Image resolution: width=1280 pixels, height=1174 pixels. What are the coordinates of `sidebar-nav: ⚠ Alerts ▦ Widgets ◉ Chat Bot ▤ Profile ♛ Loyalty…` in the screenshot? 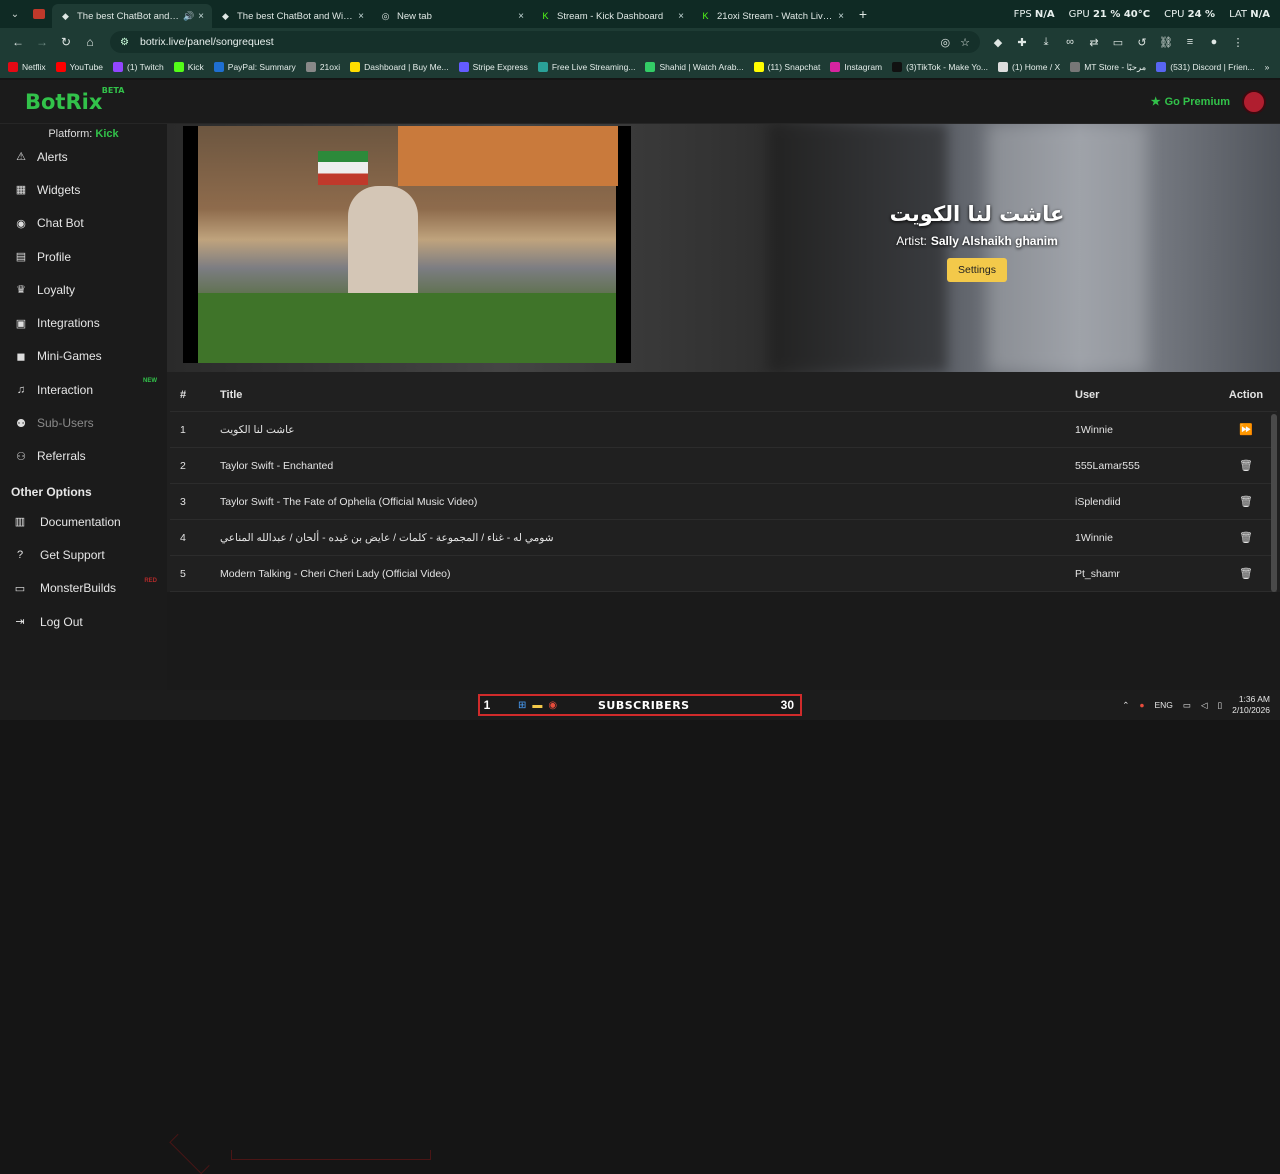 It's located at (83, 306).